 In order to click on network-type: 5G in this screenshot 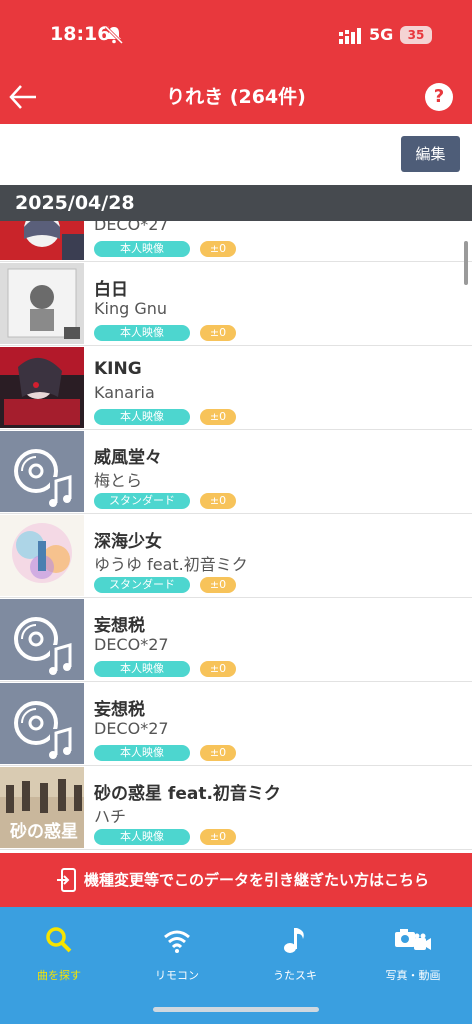, I will do `click(381, 34)`.